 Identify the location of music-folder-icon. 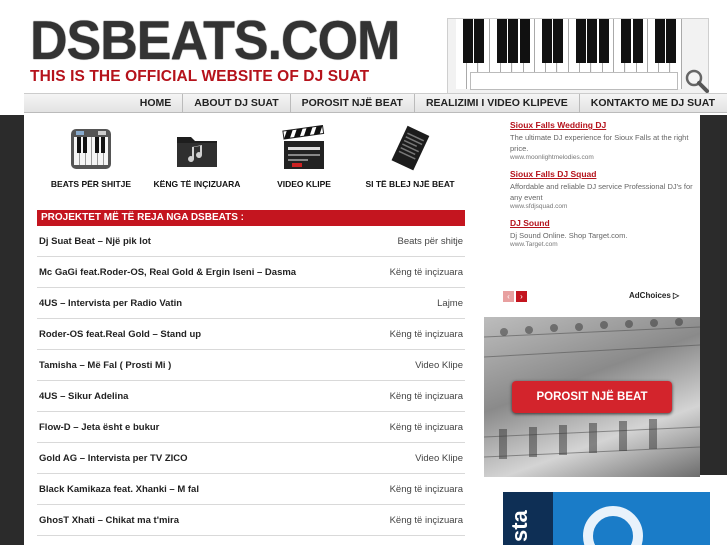
(197, 149).